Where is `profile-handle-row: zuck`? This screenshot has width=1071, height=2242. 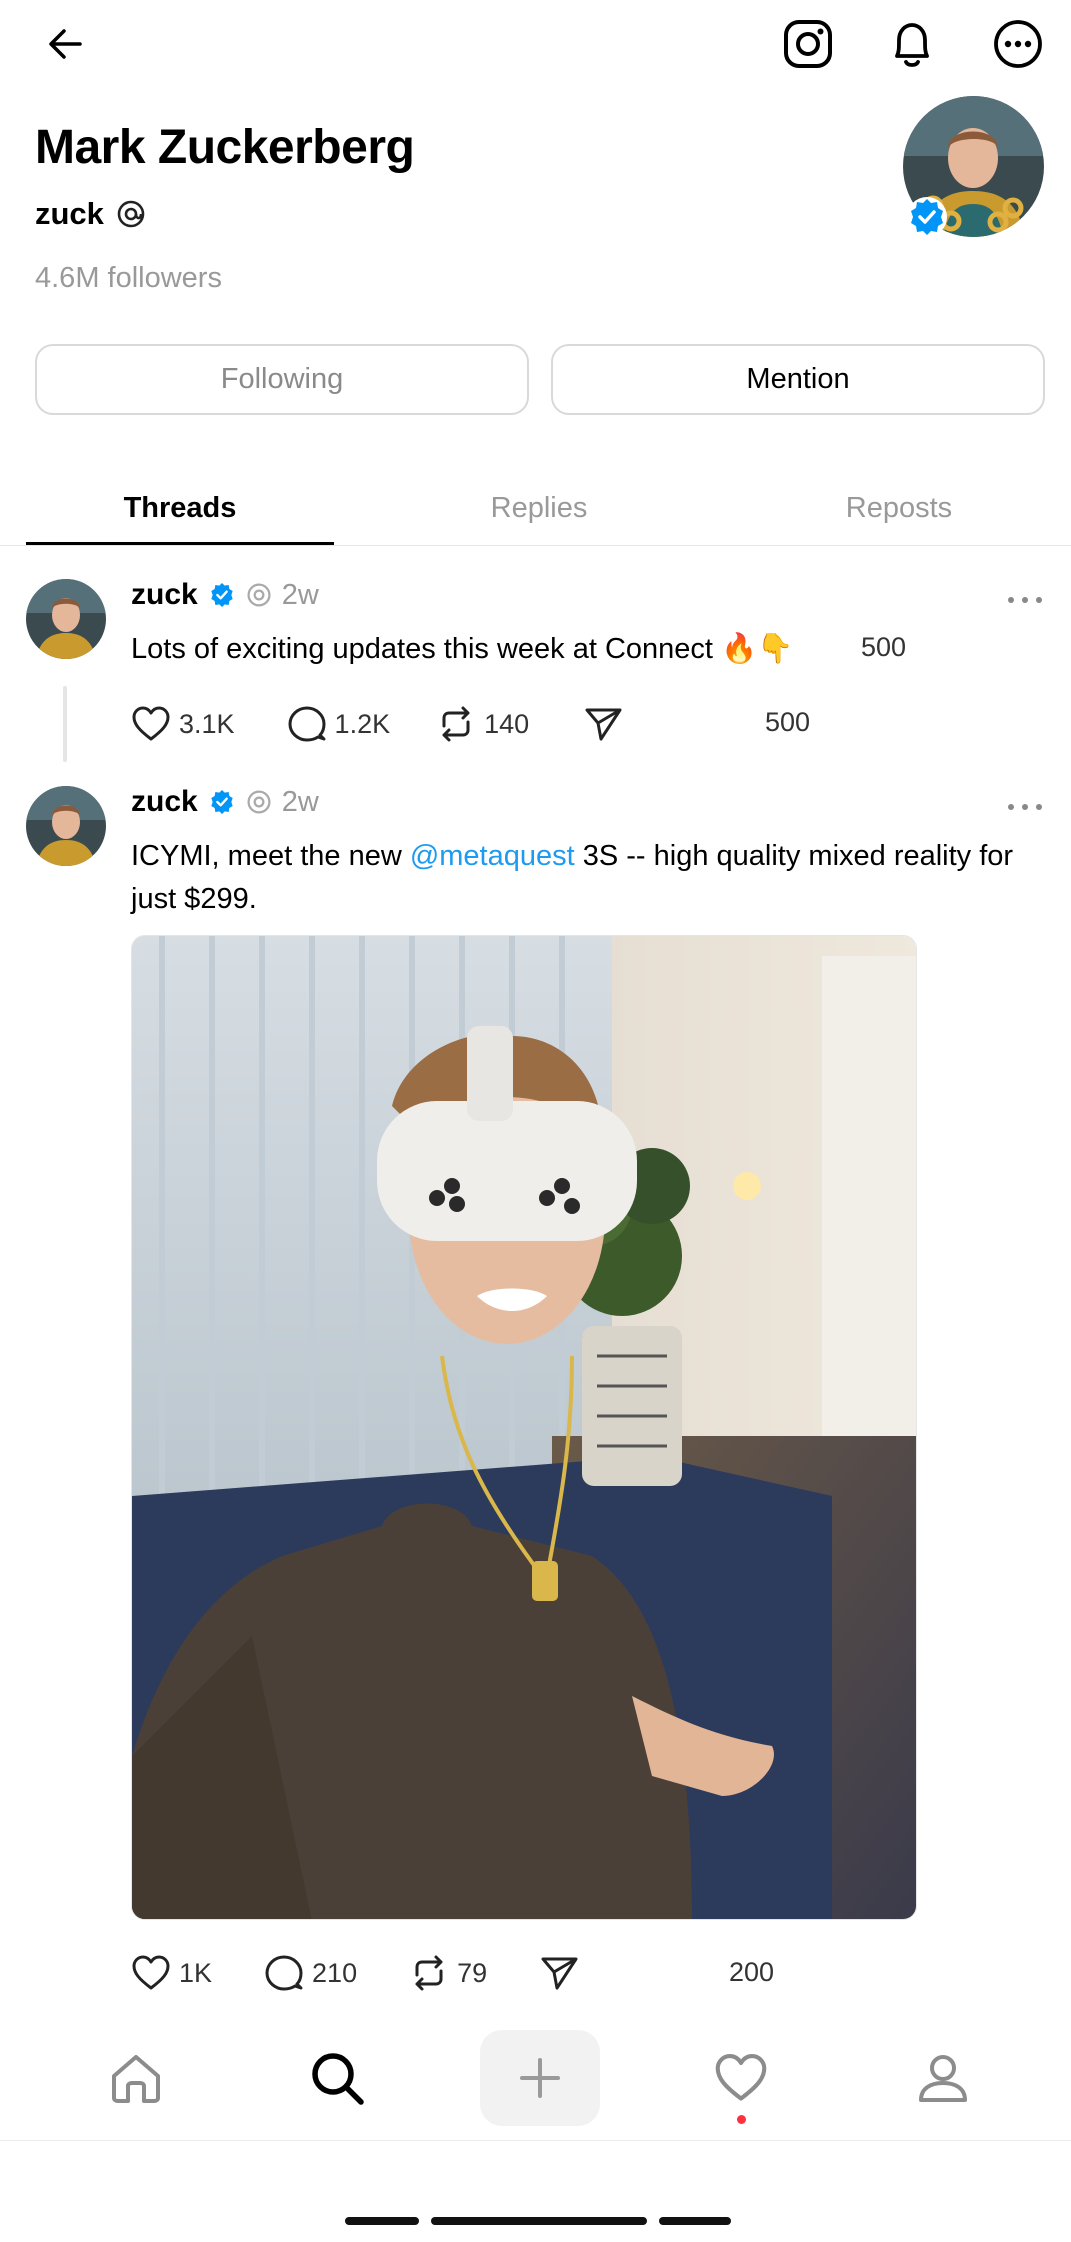
profile-handle-row: zuck is located at coordinates (90, 214).